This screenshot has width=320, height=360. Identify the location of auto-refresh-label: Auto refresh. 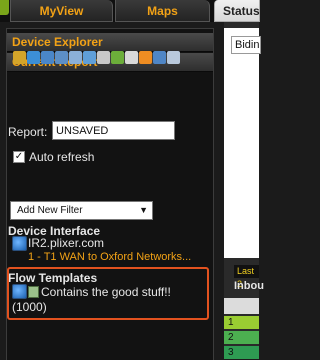
(62, 157).